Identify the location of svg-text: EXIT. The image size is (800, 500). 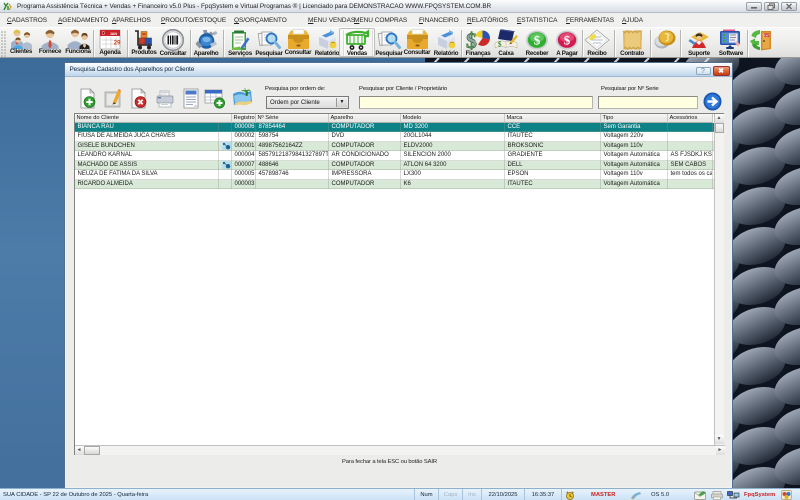
(766, 35).